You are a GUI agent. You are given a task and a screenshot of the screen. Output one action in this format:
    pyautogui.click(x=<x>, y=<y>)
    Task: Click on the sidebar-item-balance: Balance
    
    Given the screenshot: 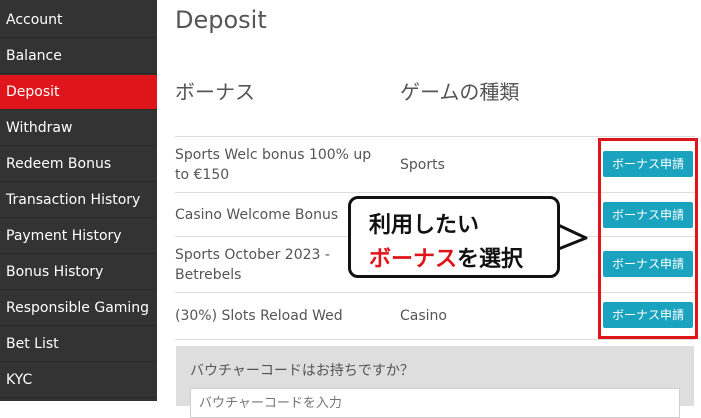 What is the action you would take?
    pyautogui.click(x=78, y=56)
    